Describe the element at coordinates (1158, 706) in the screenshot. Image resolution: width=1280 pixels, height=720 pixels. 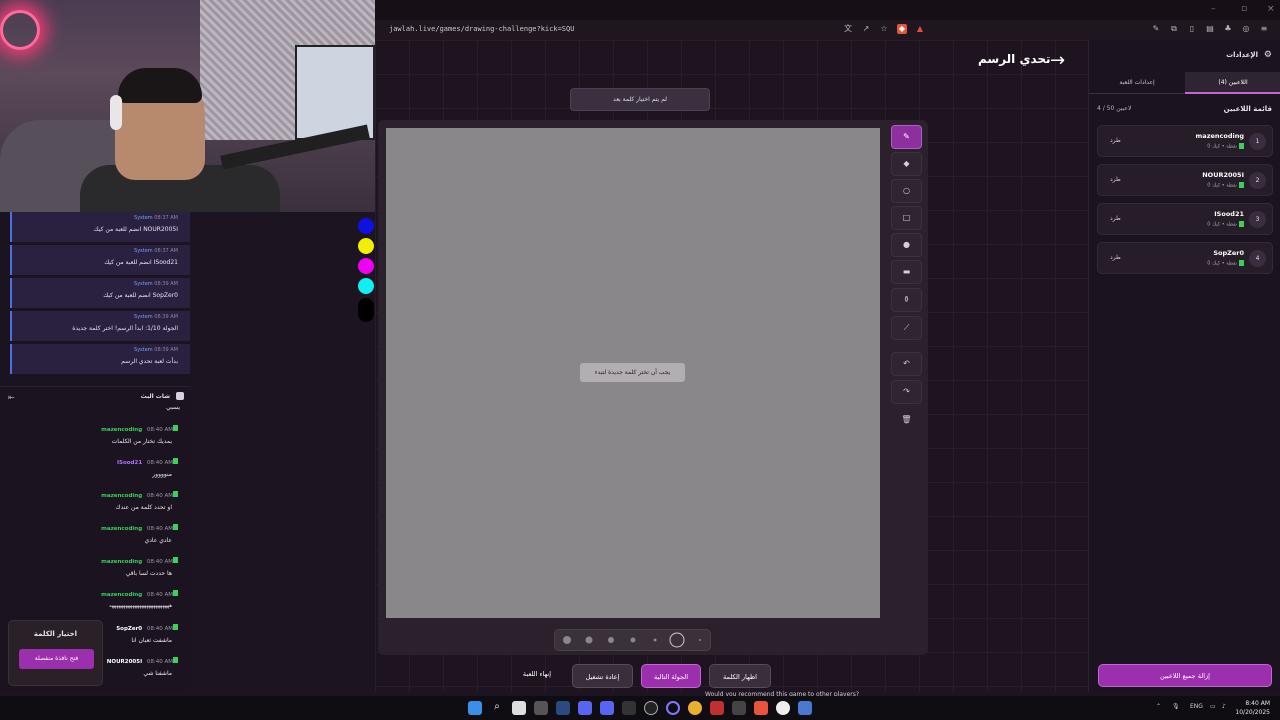
I see `tray-chevron-icon: ⌃` at that location.